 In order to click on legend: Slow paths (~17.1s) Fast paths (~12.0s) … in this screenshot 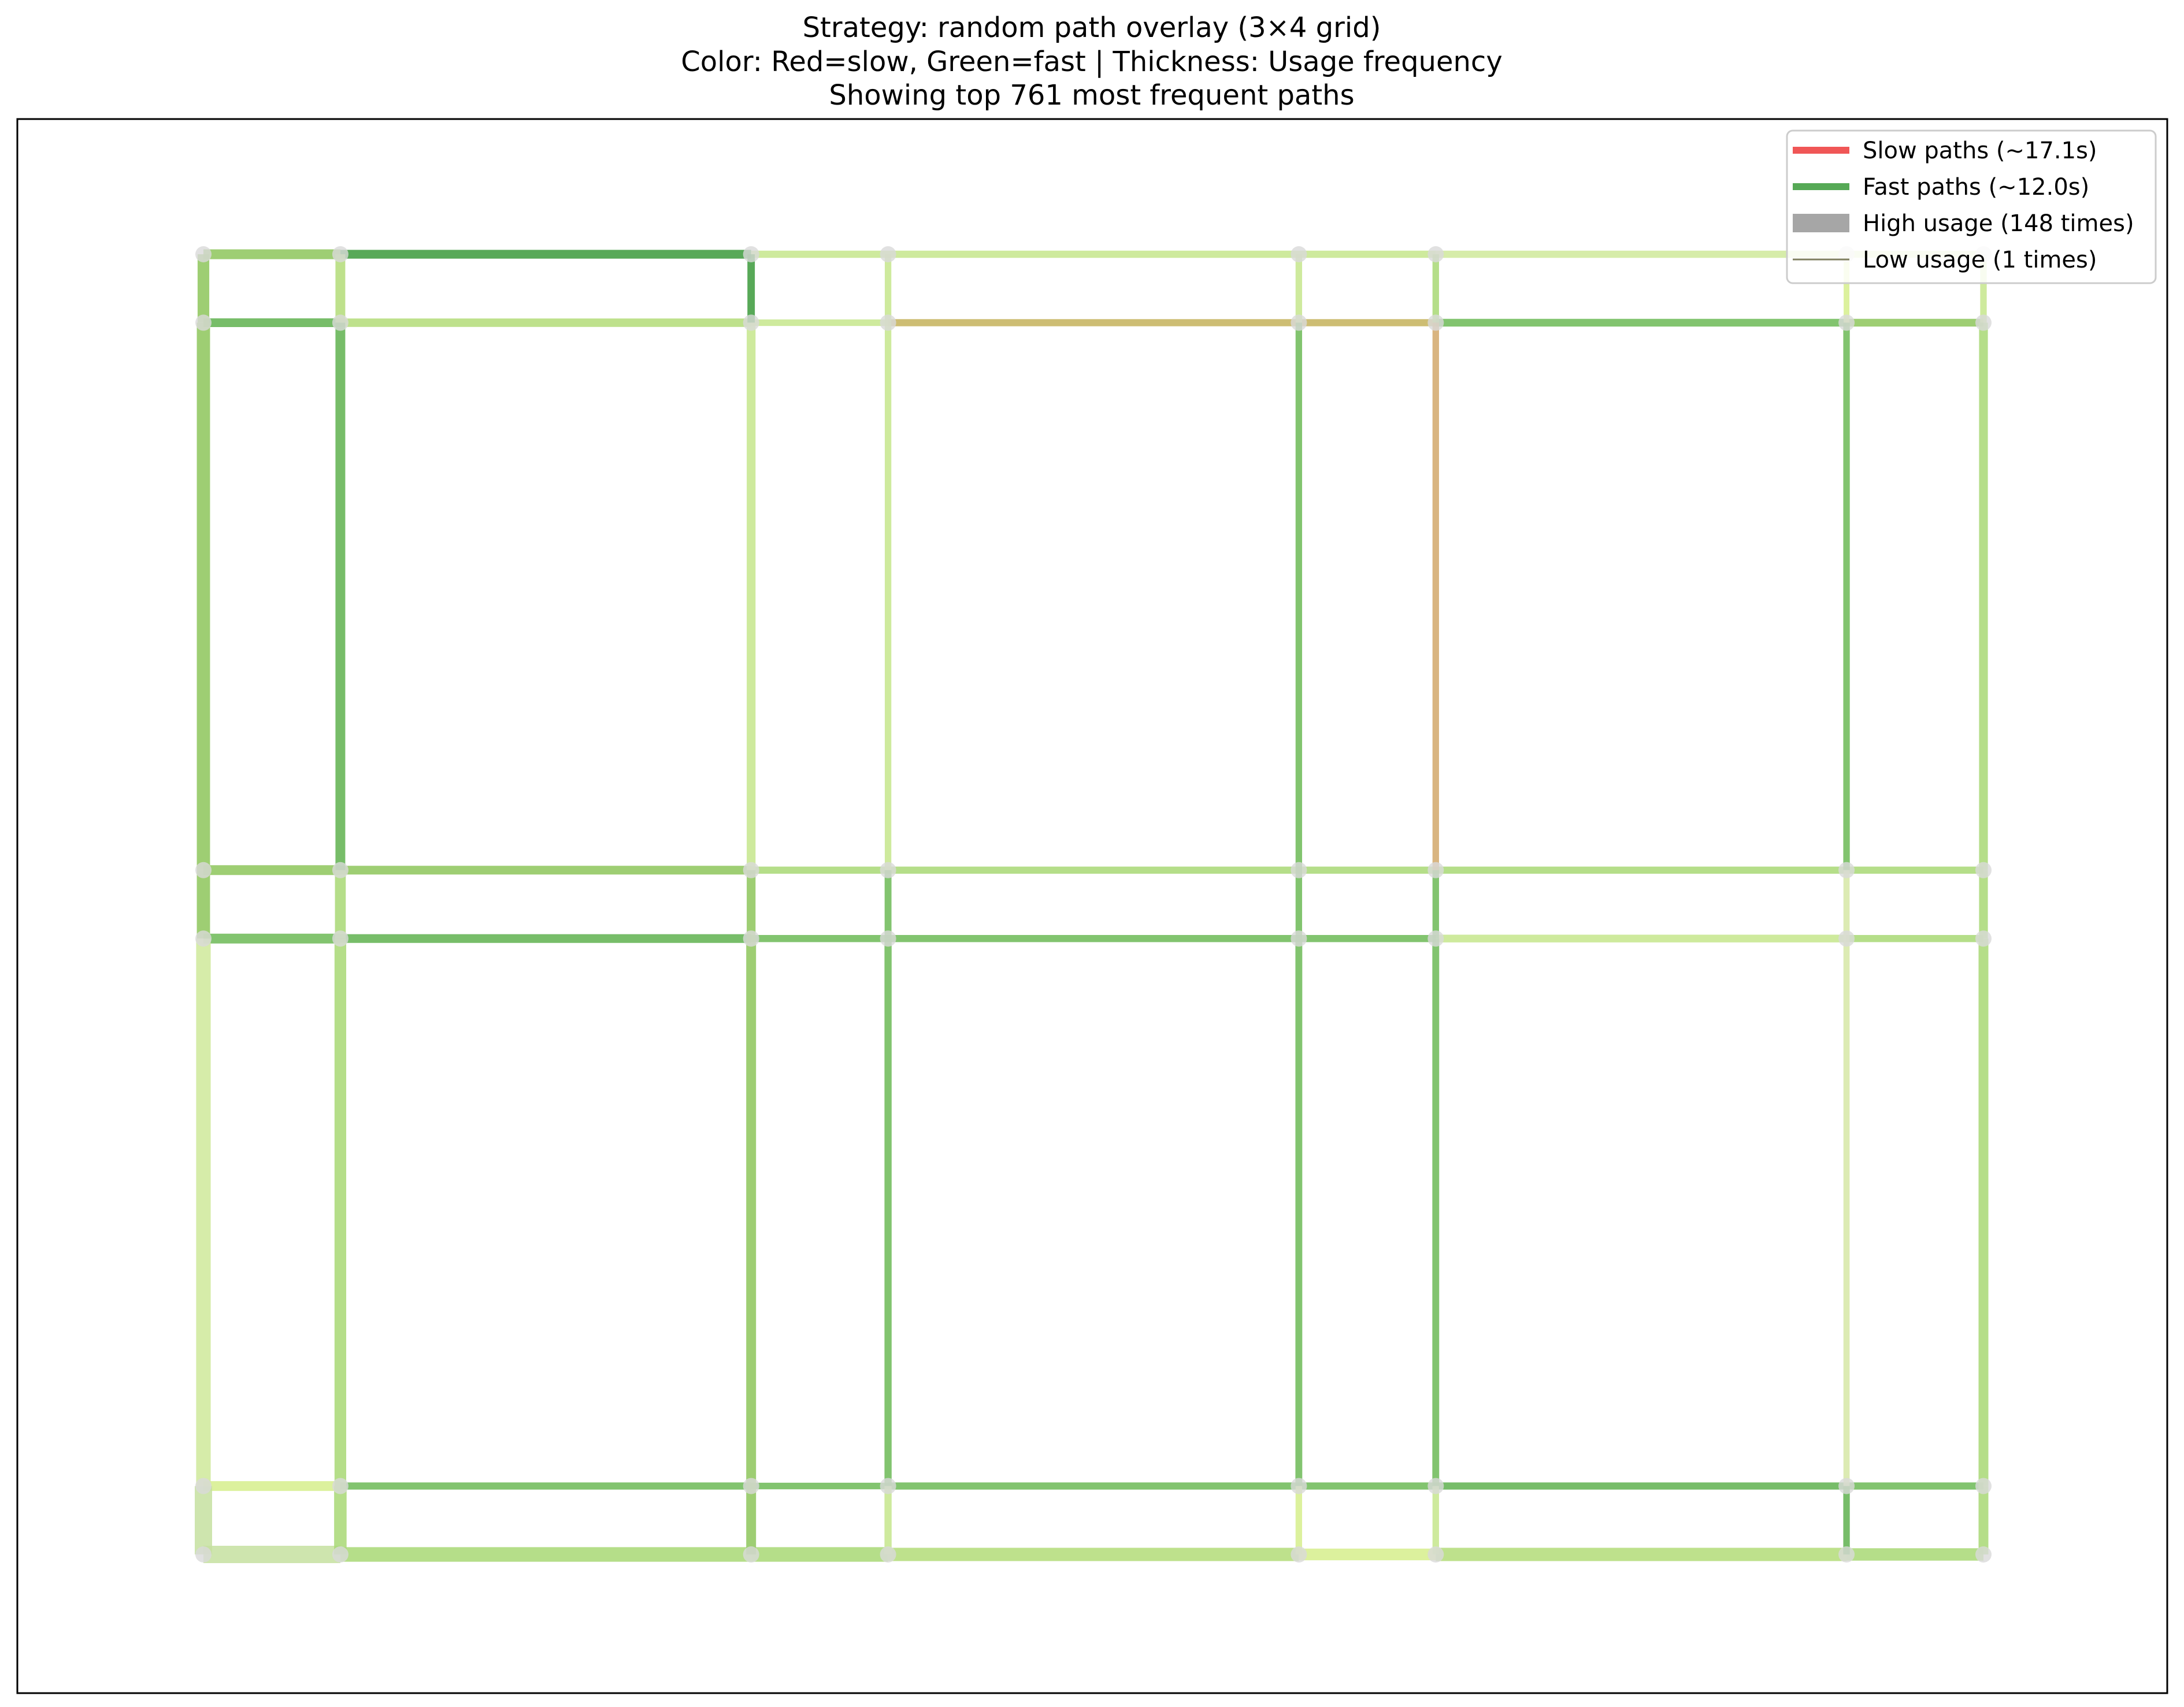, I will do `click(1971, 206)`.